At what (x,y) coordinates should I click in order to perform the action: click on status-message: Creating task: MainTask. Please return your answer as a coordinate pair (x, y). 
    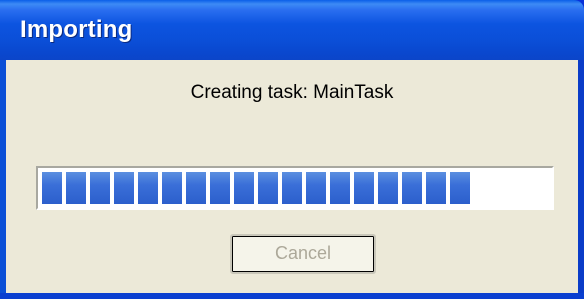
    Looking at the image, I should click on (292, 92).